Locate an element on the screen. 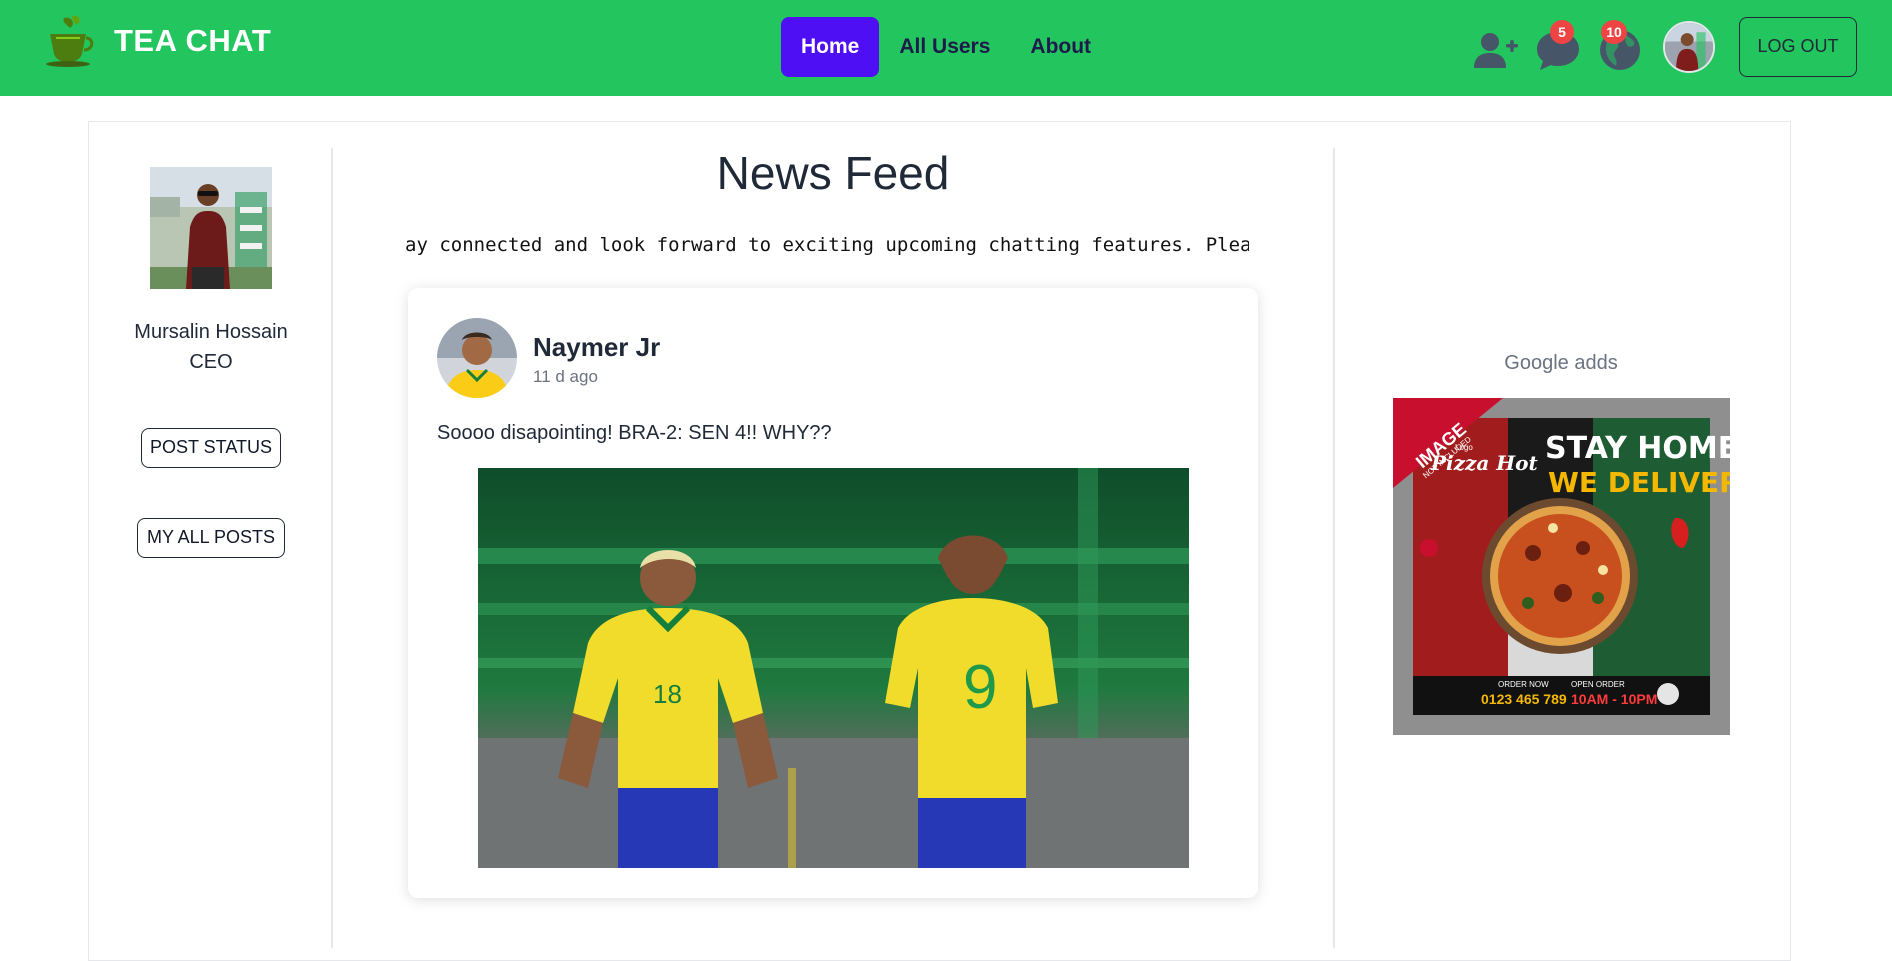 This screenshot has height=961, width=1892. ad-open-order-label: OPEN ORDER is located at coordinates (1598, 684).